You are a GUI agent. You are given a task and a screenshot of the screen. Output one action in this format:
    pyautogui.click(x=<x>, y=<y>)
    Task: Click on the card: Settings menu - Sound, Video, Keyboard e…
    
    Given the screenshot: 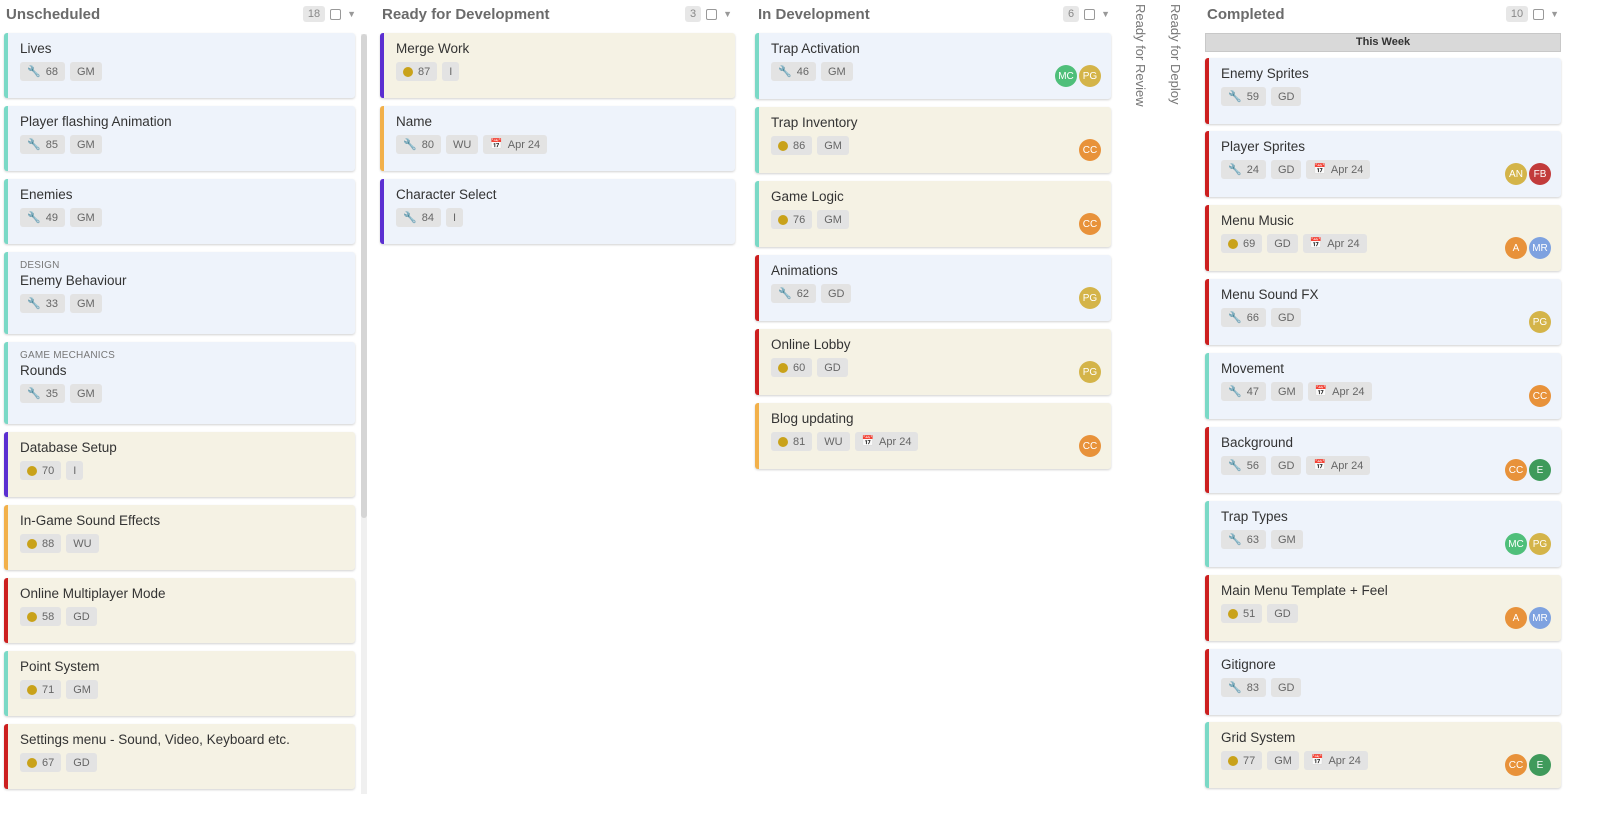 What is the action you would take?
    pyautogui.click(x=179, y=756)
    